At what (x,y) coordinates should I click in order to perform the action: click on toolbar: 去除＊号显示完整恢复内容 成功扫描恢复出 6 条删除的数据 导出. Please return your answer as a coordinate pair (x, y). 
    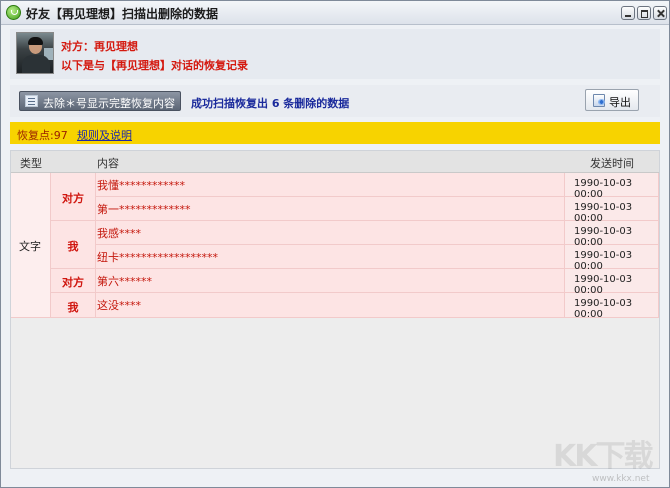
    Looking at the image, I should click on (335, 101).